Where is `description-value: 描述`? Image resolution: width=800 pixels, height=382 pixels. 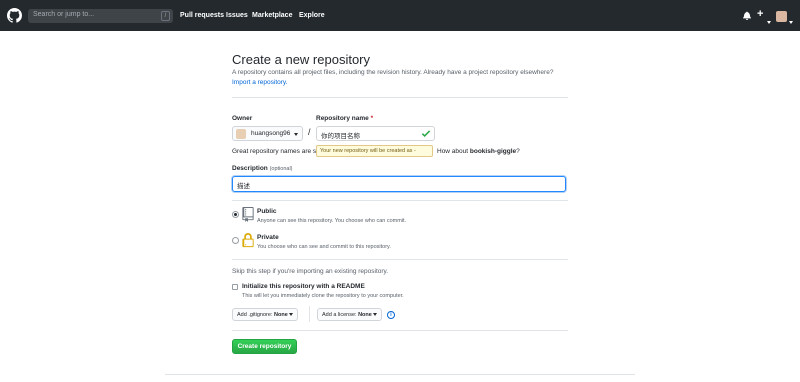 description-value: 描述 is located at coordinates (243, 186).